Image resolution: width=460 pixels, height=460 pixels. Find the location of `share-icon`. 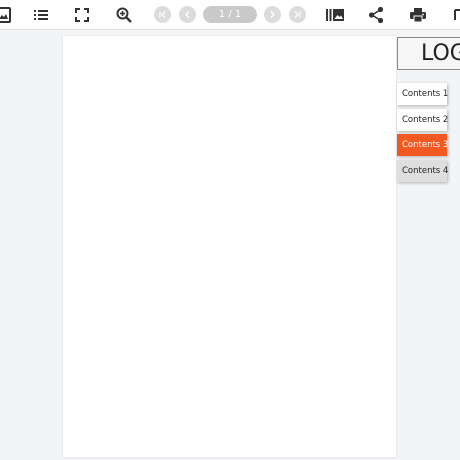

share-icon is located at coordinates (376, 15).